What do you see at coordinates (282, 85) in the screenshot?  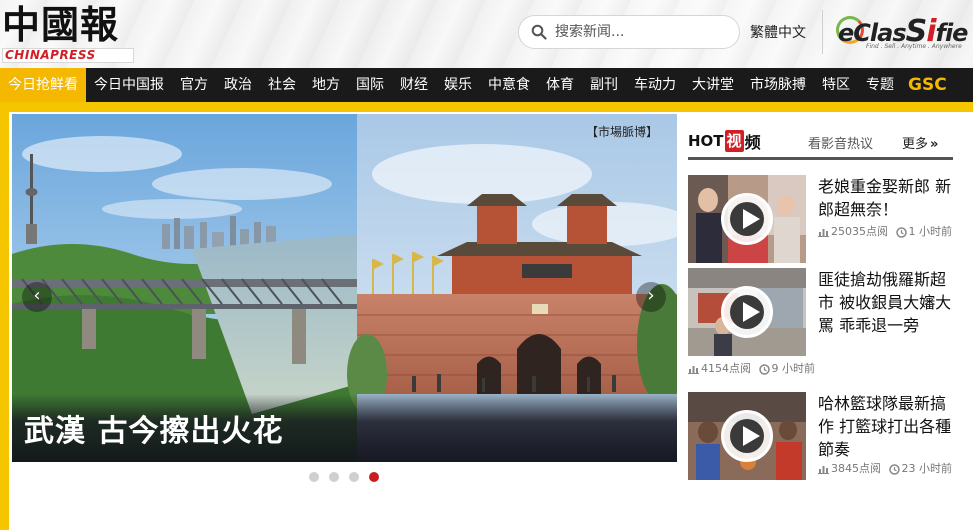 I see `nav-item-society: 社会` at bounding box center [282, 85].